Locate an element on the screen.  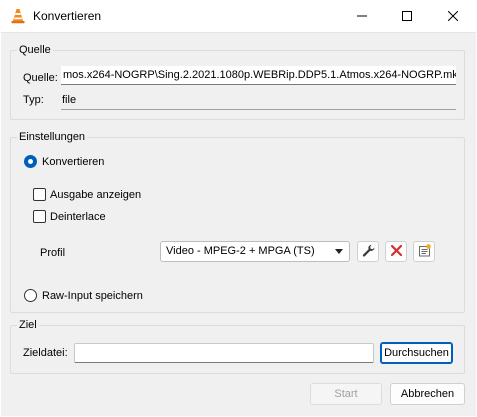
minimize-icon is located at coordinates (362, 16).